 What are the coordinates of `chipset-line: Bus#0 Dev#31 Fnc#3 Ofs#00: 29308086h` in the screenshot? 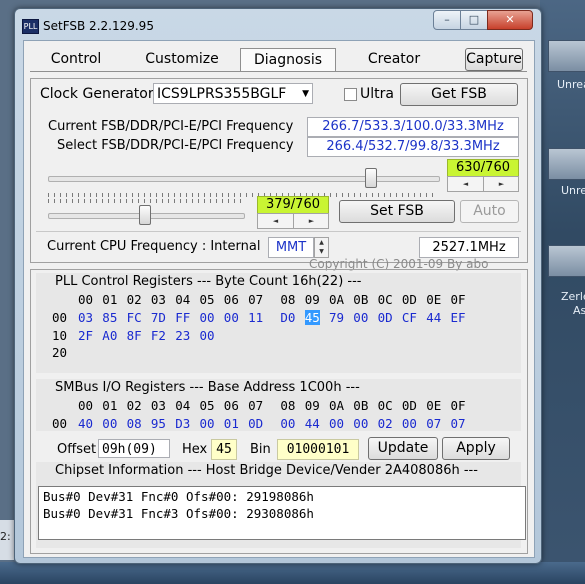 It's located at (178, 513).